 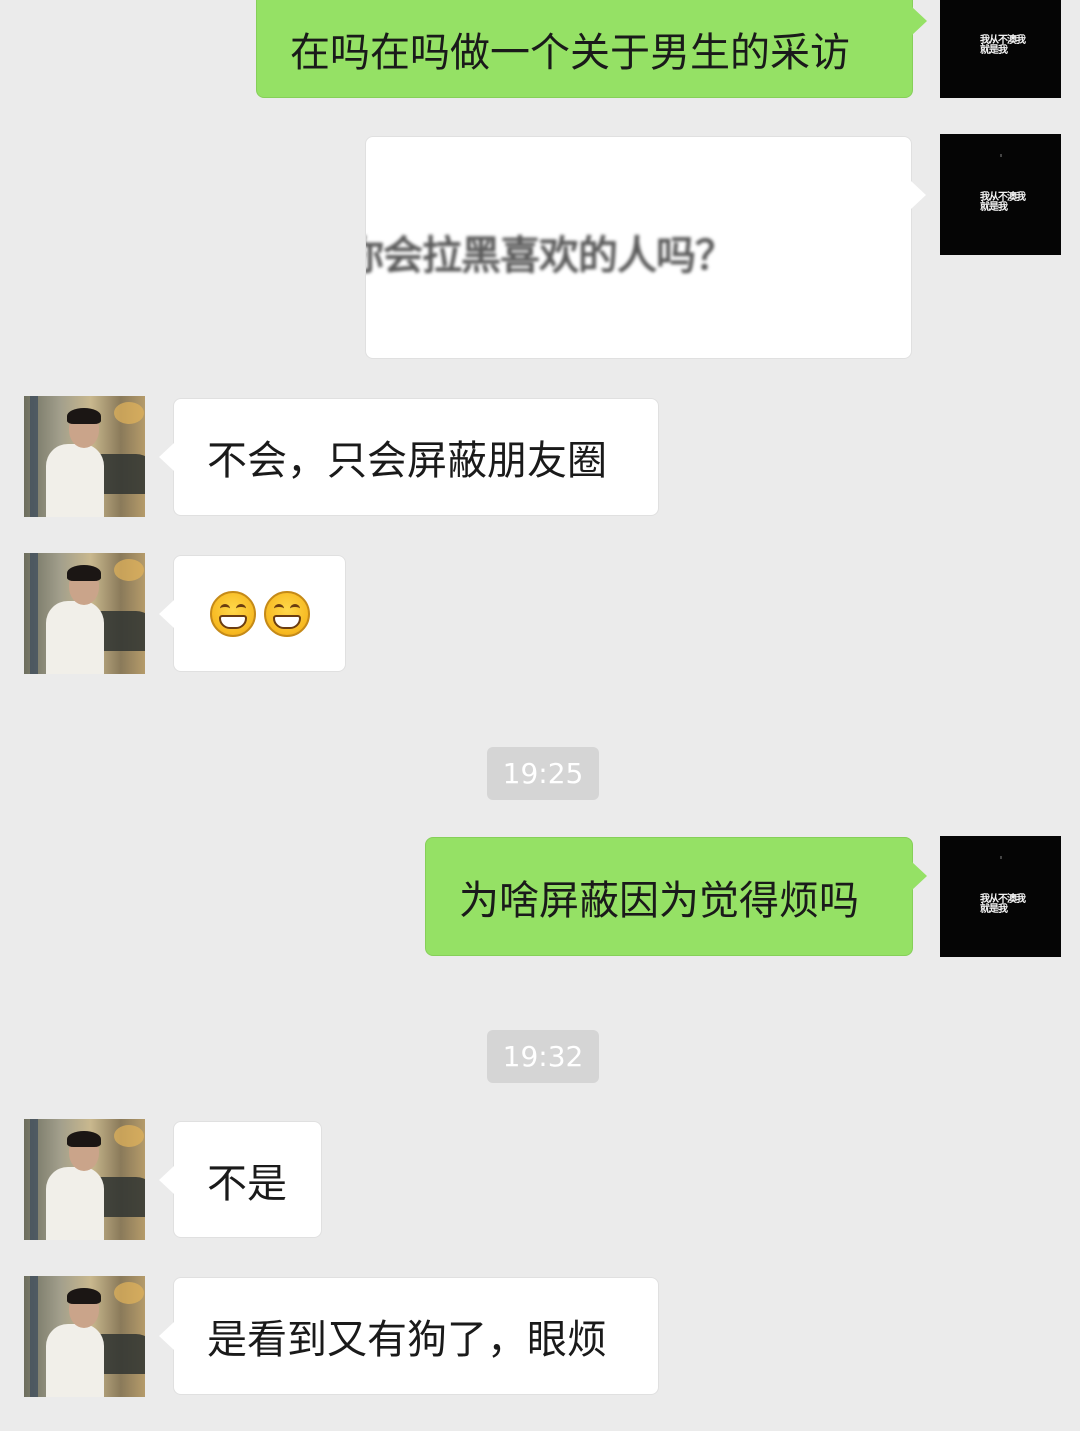 I want to click on message-text: 不会，只会屏蔽朋友圈, so click(x=407, y=461).